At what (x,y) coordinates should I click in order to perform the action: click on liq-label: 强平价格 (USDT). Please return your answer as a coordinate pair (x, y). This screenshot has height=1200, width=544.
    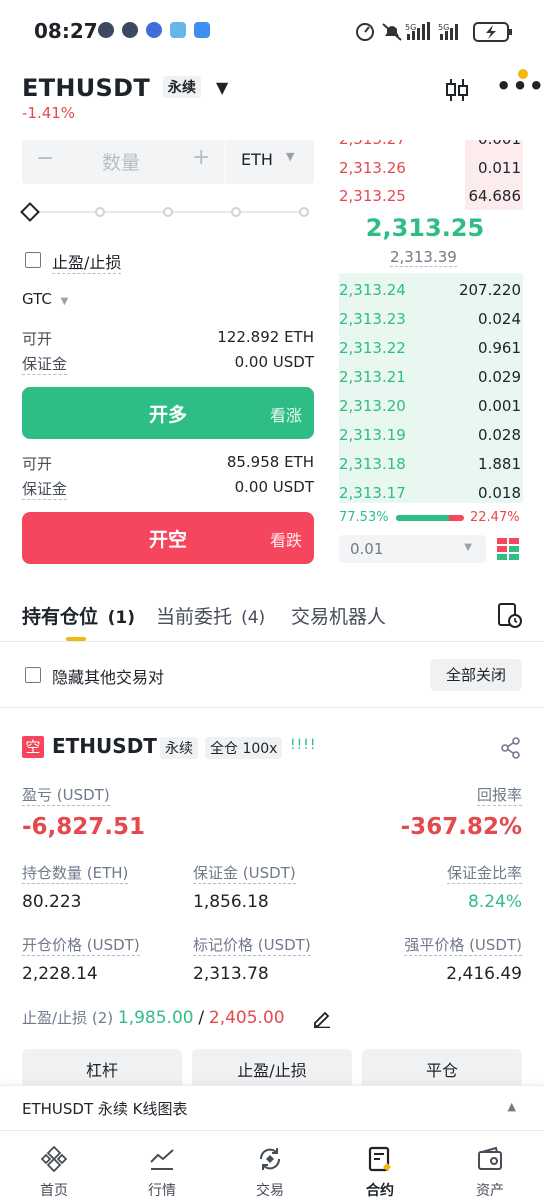
    Looking at the image, I should click on (463, 945).